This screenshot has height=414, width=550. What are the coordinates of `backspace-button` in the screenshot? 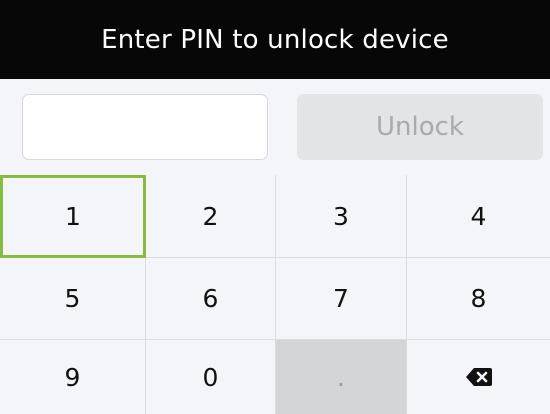 It's located at (478, 377).